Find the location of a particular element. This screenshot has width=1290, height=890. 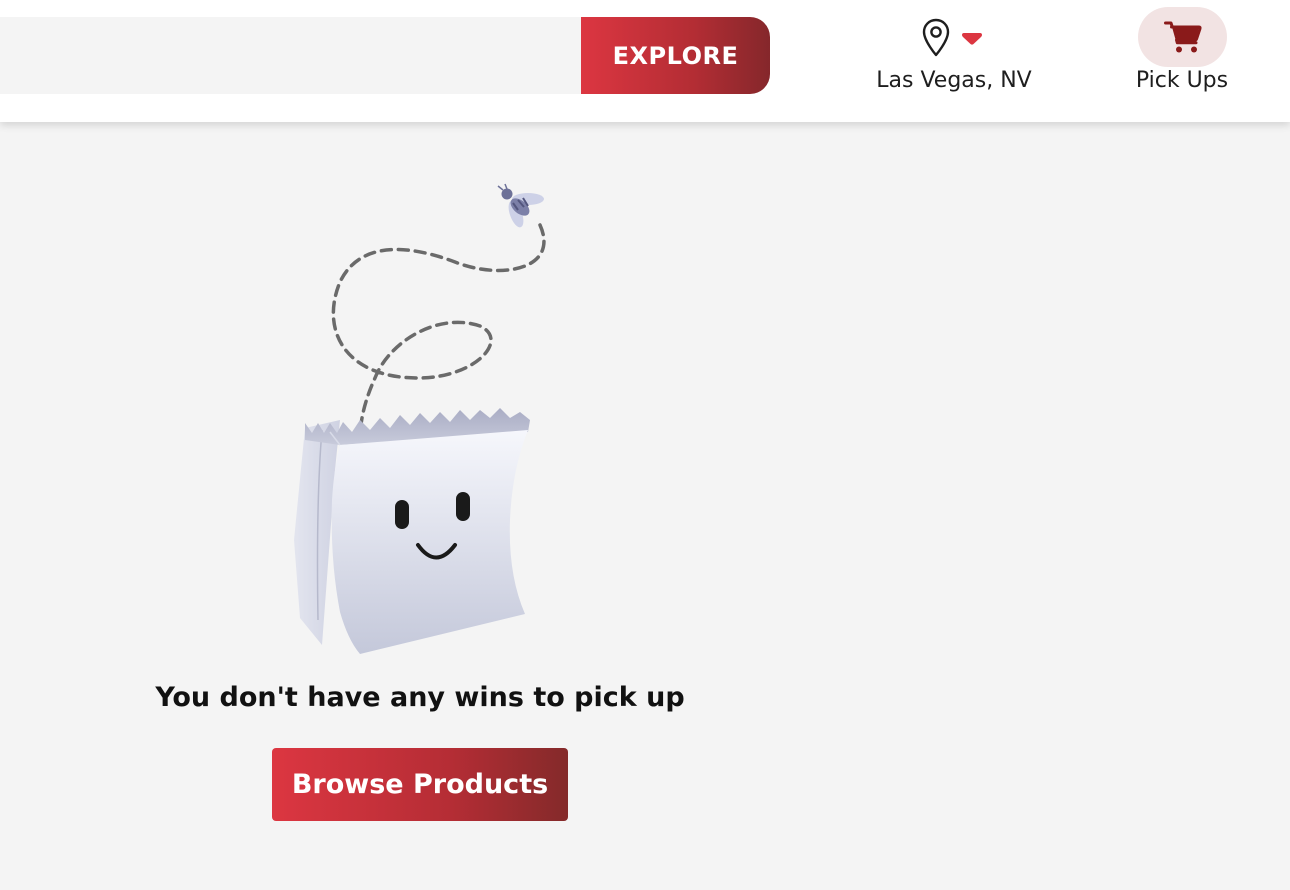

paper-bag-icon is located at coordinates (412, 531).